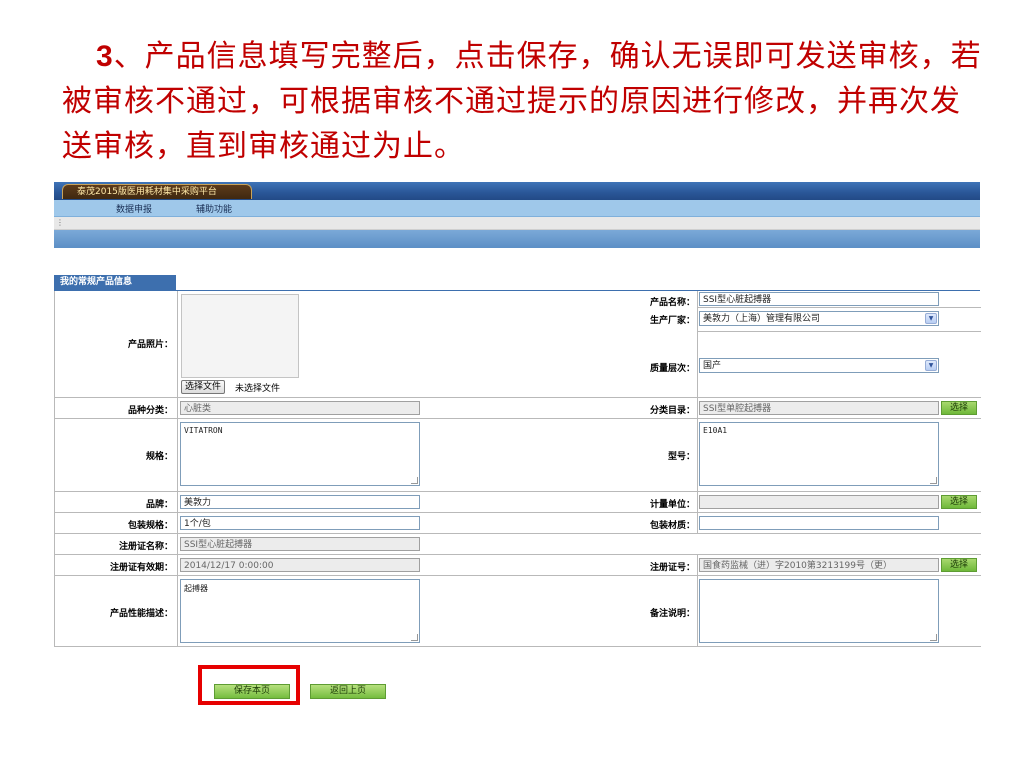 The height and width of the screenshot is (768, 1024). Describe the element at coordinates (959, 565) in the screenshot. I see `reg-no-select-button: 选择` at that location.